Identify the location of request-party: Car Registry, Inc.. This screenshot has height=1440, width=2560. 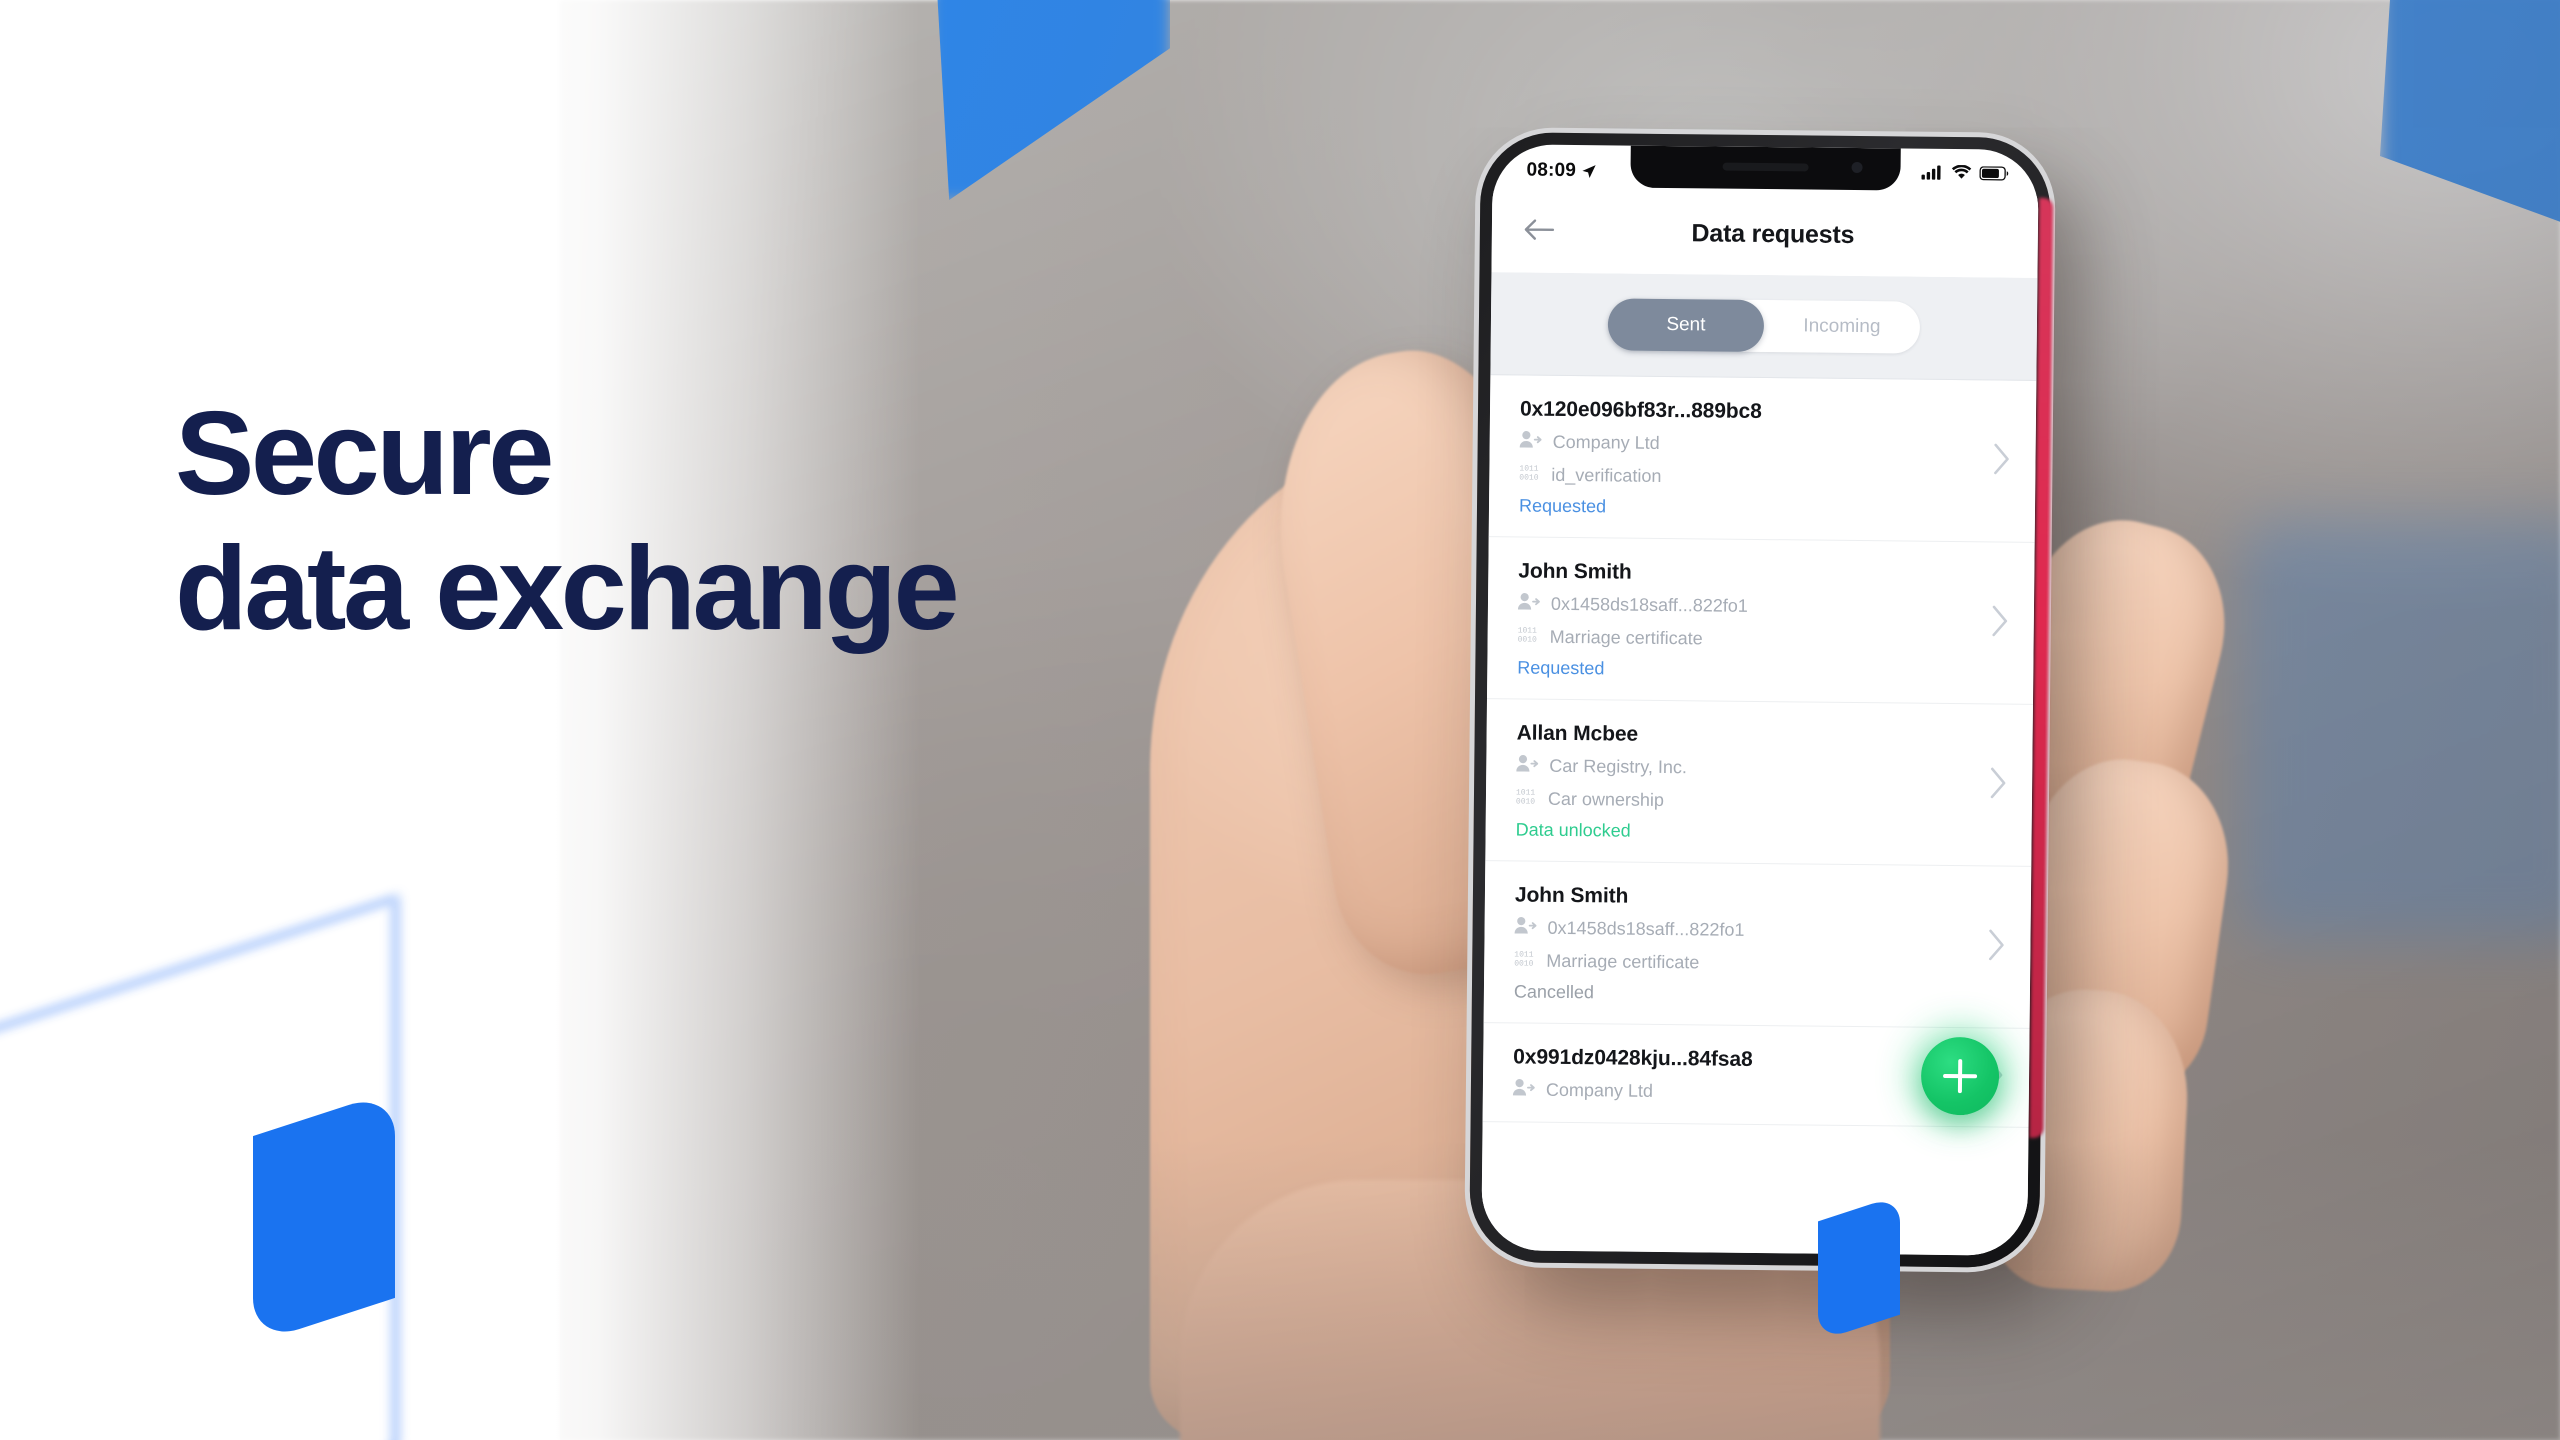
(1618, 766).